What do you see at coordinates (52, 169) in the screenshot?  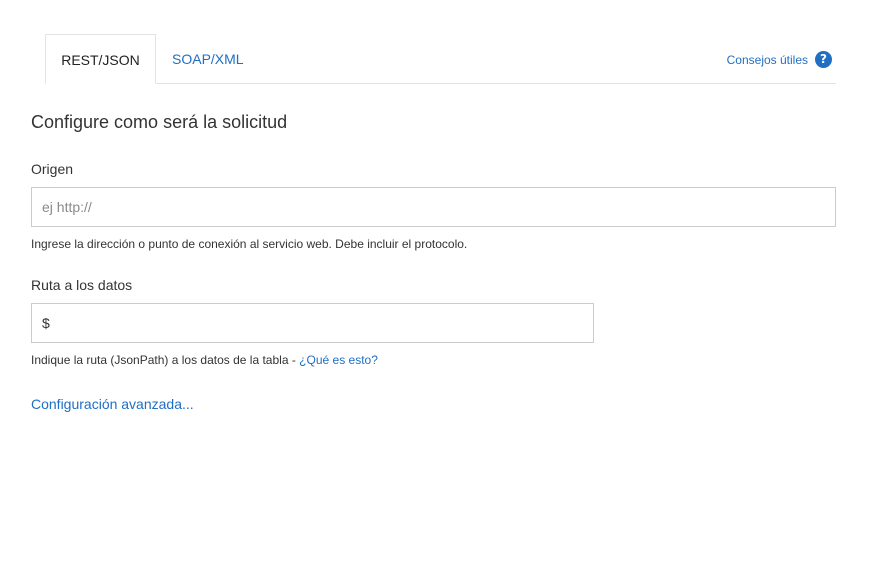 I see `origin-label: Origen` at bounding box center [52, 169].